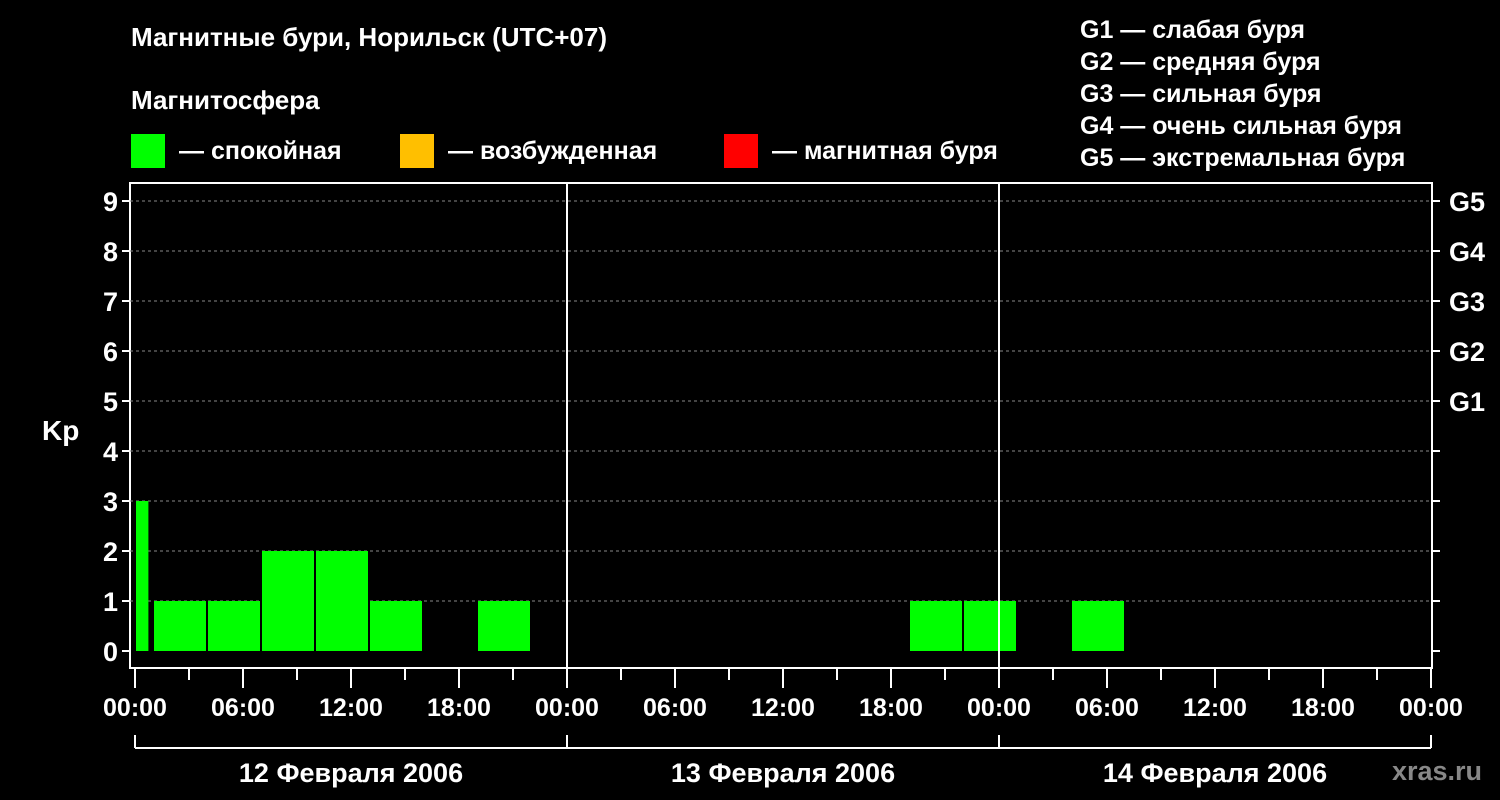 The height and width of the screenshot is (800, 1500). I want to click on y-tick-label: 6, so click(110, 352).